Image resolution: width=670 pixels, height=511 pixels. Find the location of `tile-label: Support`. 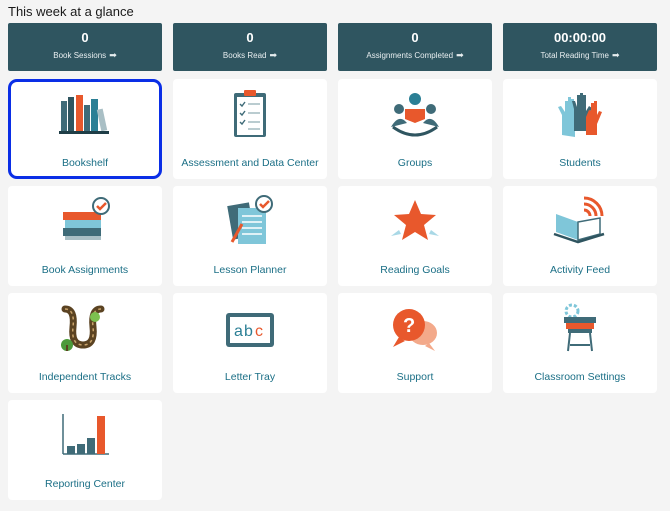

tile-label: Support is located at coordinates (415, 377).